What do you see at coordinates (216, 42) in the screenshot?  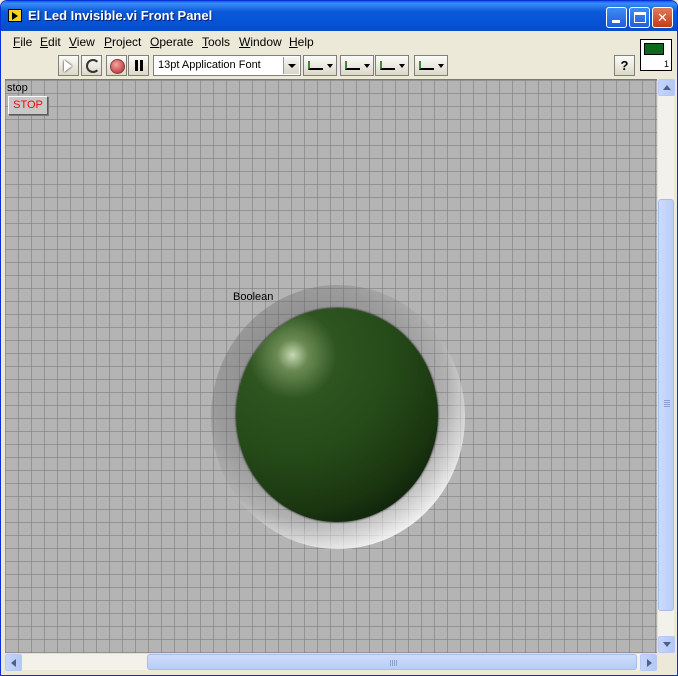 I see `menu-tools: Tools` at bounding box center [216, 42].